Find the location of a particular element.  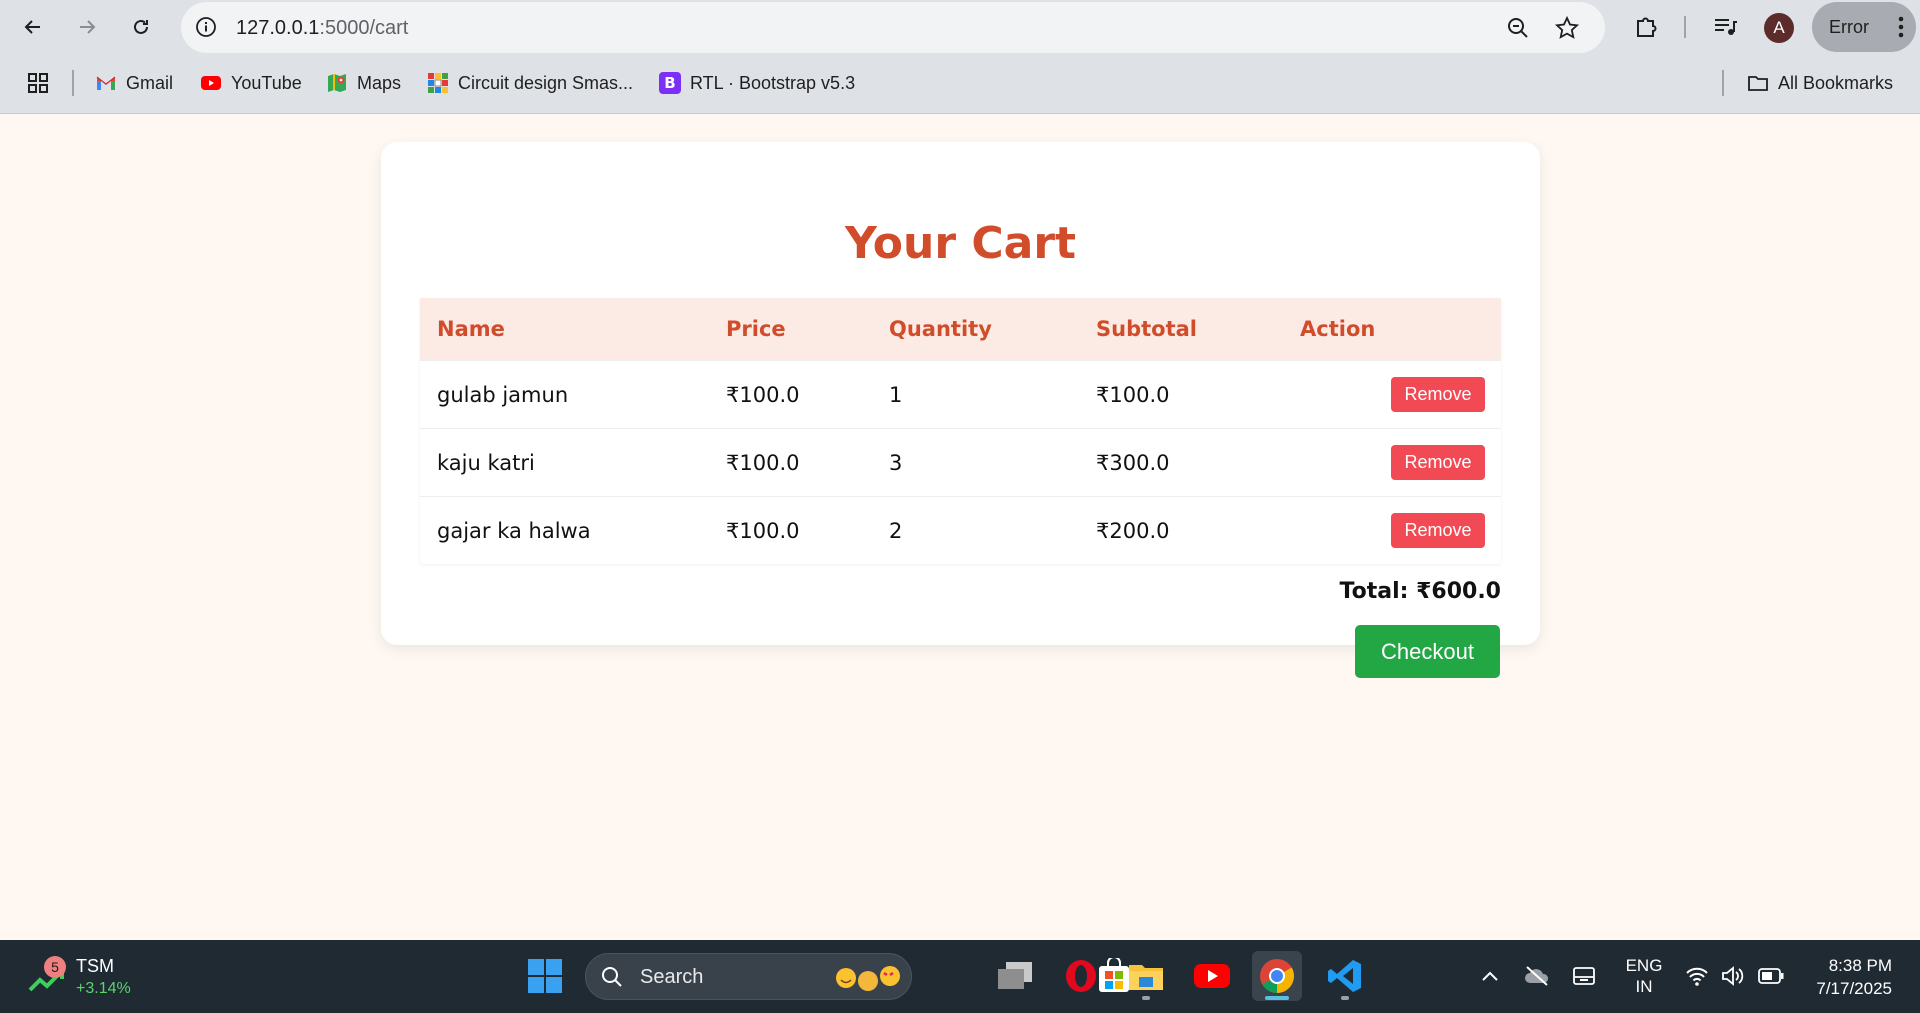

bootstrap-icon: B is located at coordinates (670, 83).